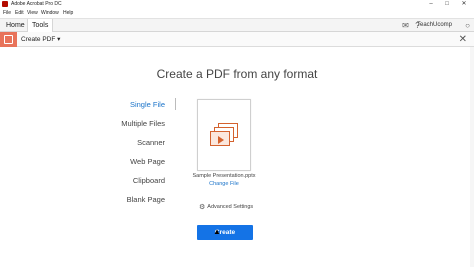 Image resolution: width=474 pixels, height=267 pixels. What do you see at coordinates (36, 4) in the screenshot?
I see `window-title: Adobe Acrobat Pro DC` at bounding box center [36, 4].